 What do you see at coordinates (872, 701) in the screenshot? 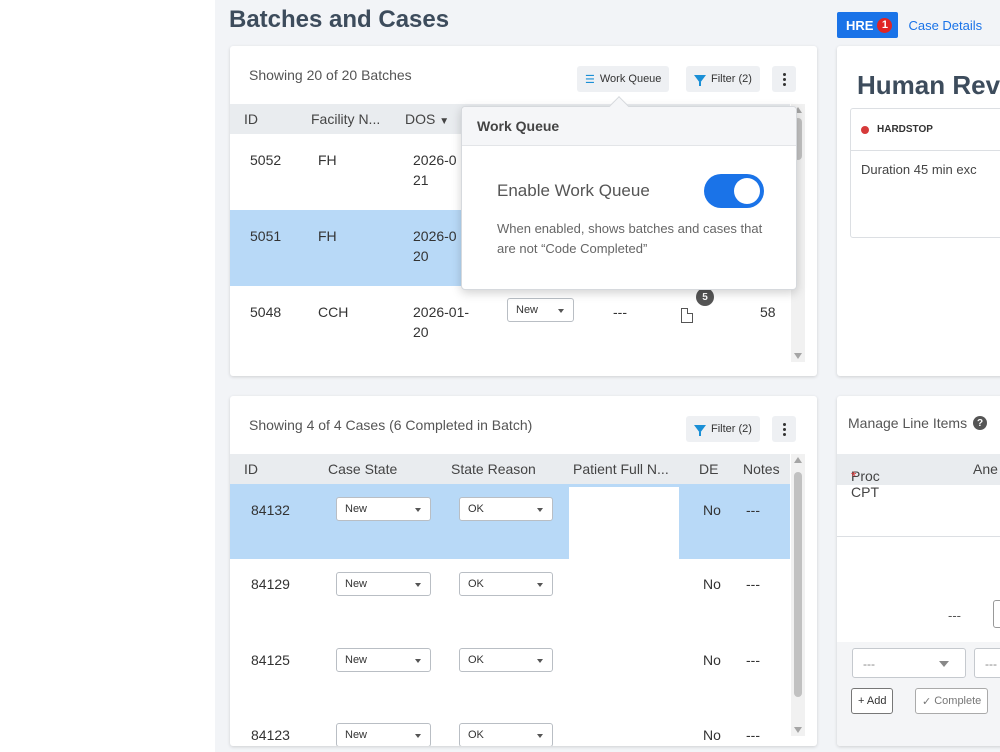
I see `add-line-button: + Add` at bounding box center [872, 701].